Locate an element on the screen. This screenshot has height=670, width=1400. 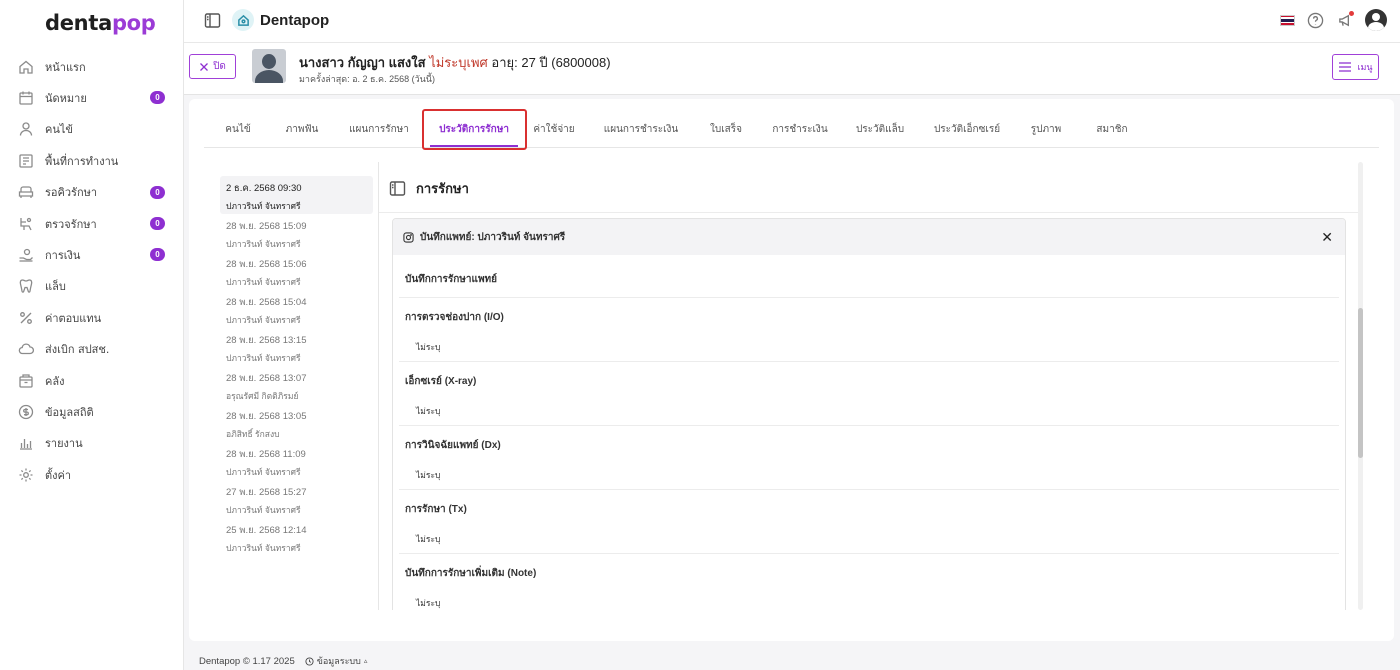
count-badge: 0 is located at coordinates (157, 255).